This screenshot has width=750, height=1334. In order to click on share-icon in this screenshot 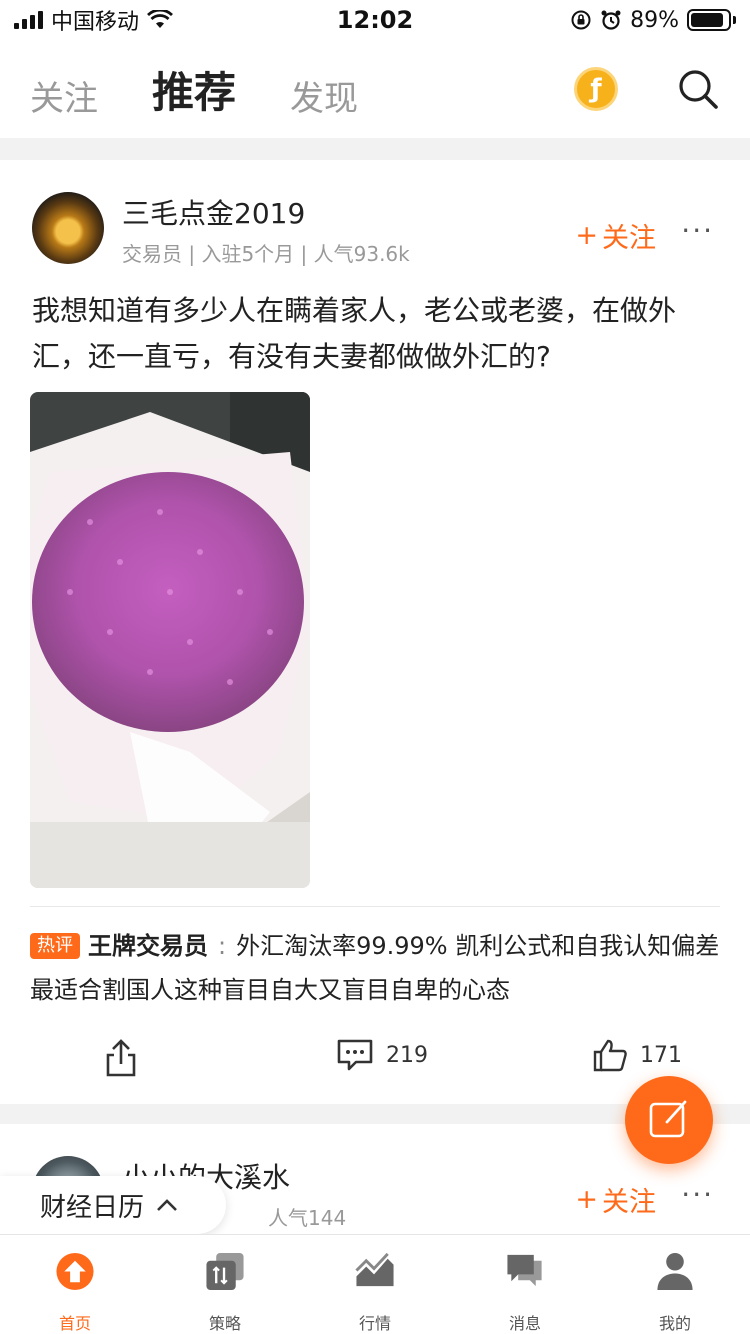, I will do `click(121, 1058)`.